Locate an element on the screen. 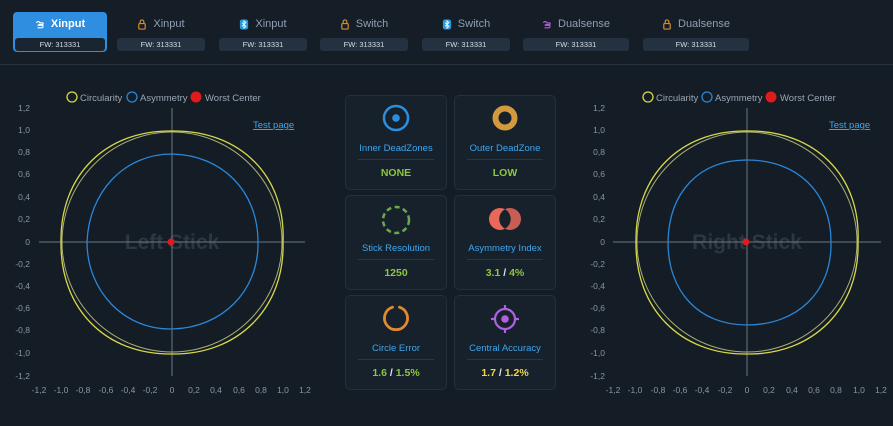  metric-card-stick-resolution: Stick Resolution 1250 is located at coordinates (396, 242).